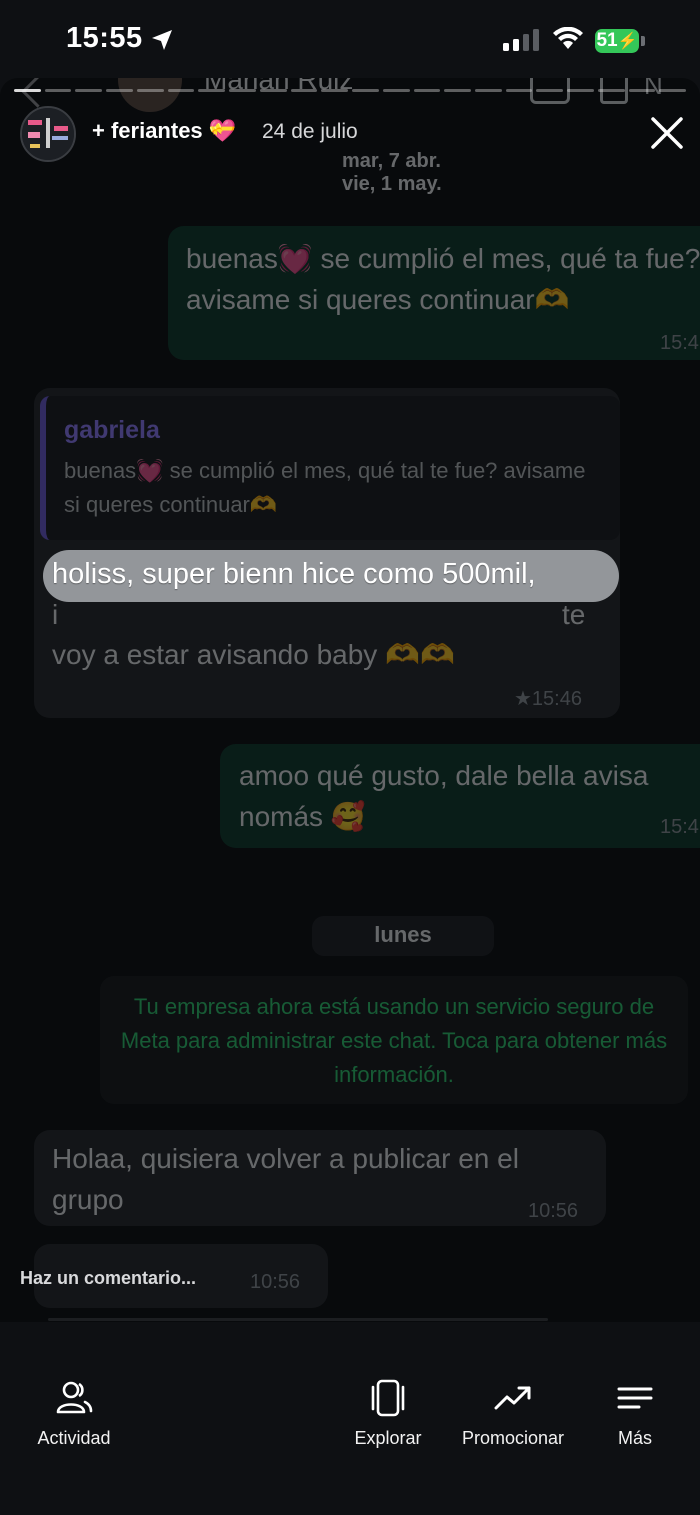 The height and width of the screenshot is (1515, 700). What do you see at coordinates (37, 93) in the screenshot?
I see `back-icon` at bounding box center [37, 93].